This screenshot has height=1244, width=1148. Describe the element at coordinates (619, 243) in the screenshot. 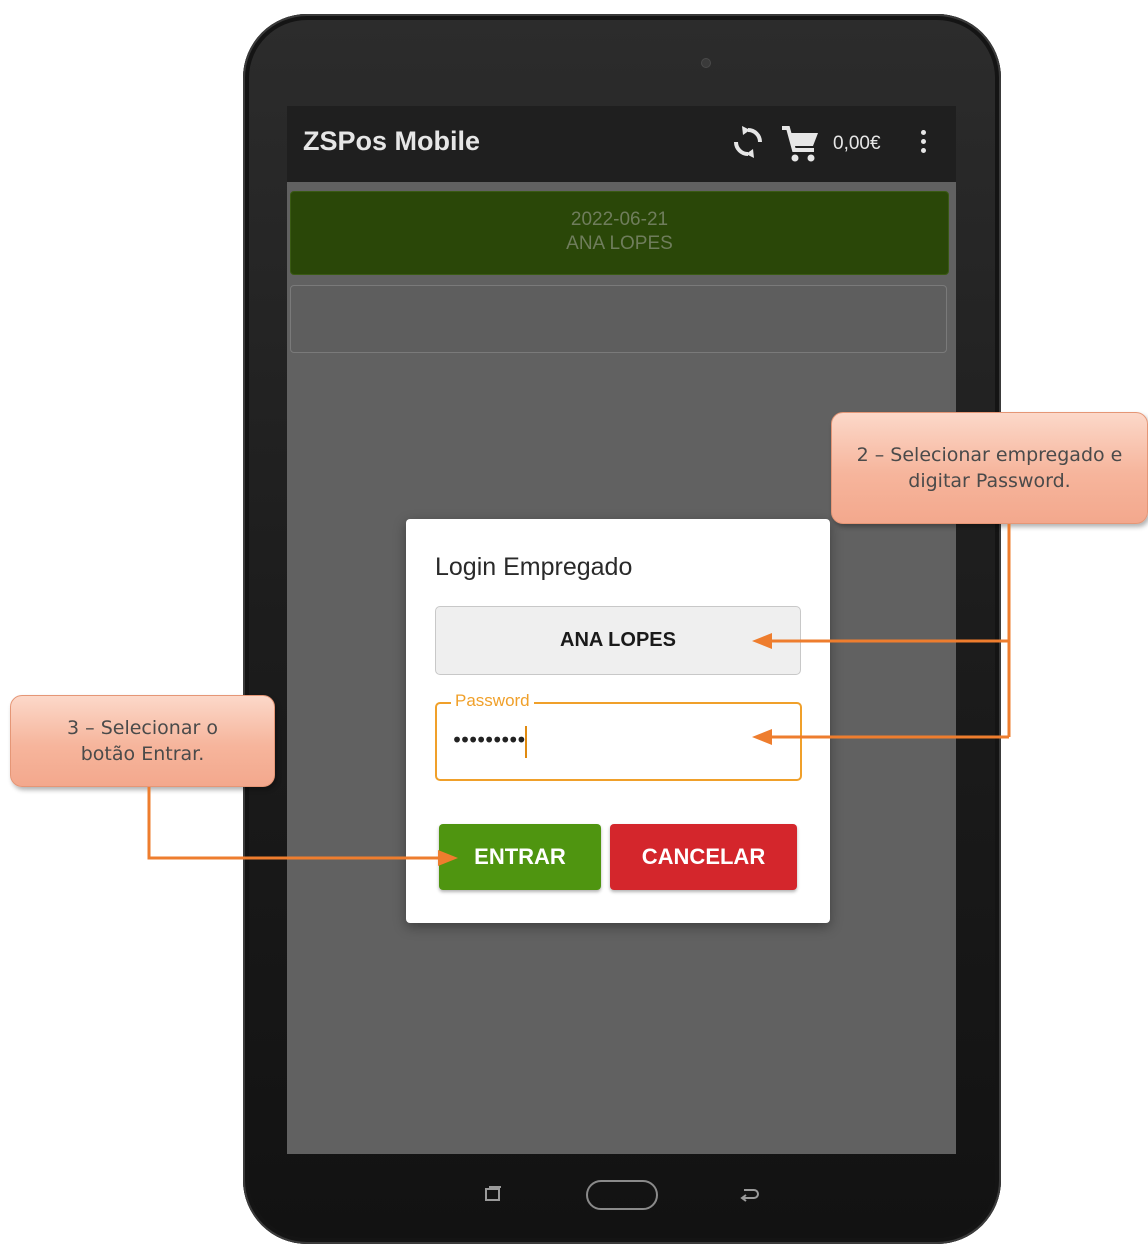

I see `session-employee: ANA LOPES` at that location.